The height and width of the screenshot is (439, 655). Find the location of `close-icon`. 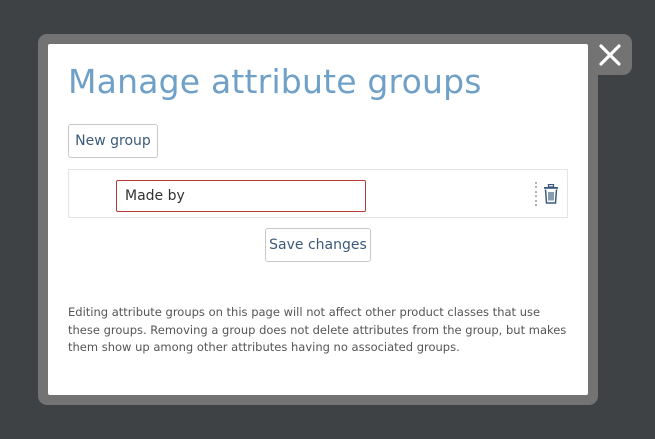

close-icon is located at coordinates (610, 54).